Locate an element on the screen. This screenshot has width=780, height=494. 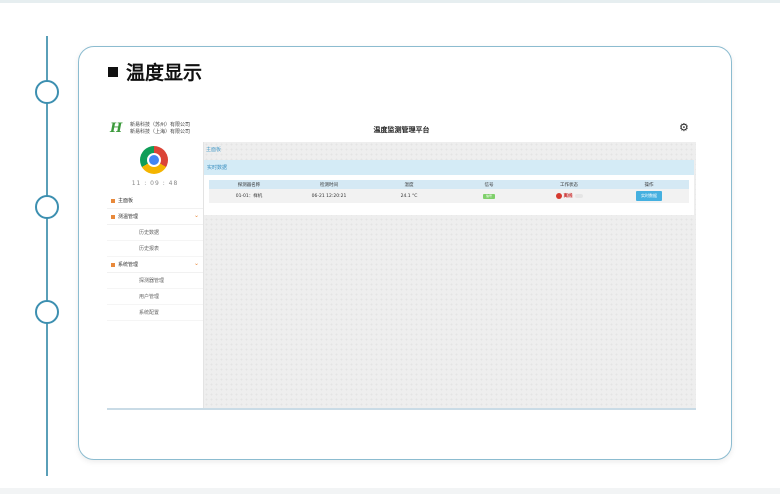
slide-title-text: 温度显示 is located at coordinates (164, 73).